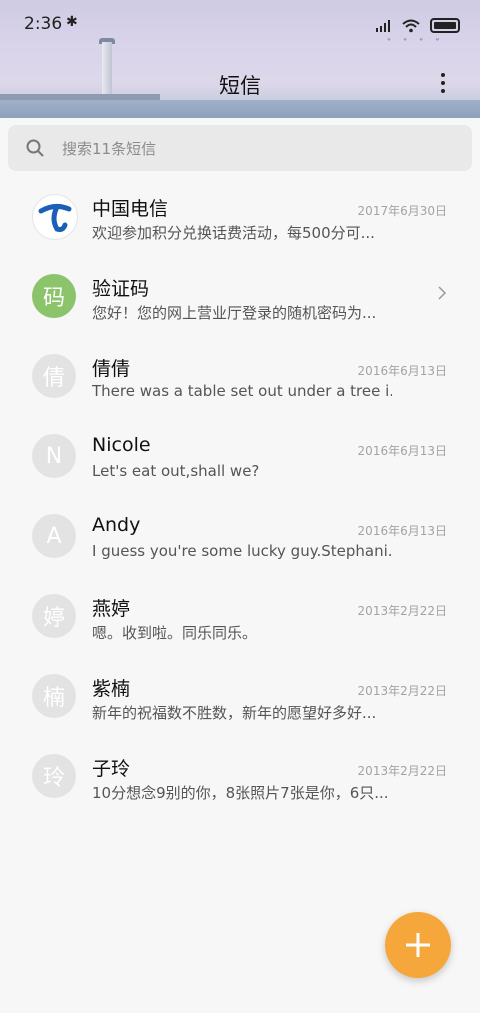 The height and width of the screenshot is (1013, 480). What do you see at coordinates (240, 698) in the screenshot?
I see `thread-row: 楠 紫楠 新年的祝福数不胜数，新年的愿望好多好... 2013年2月22日` at bounding box center [240, 698].